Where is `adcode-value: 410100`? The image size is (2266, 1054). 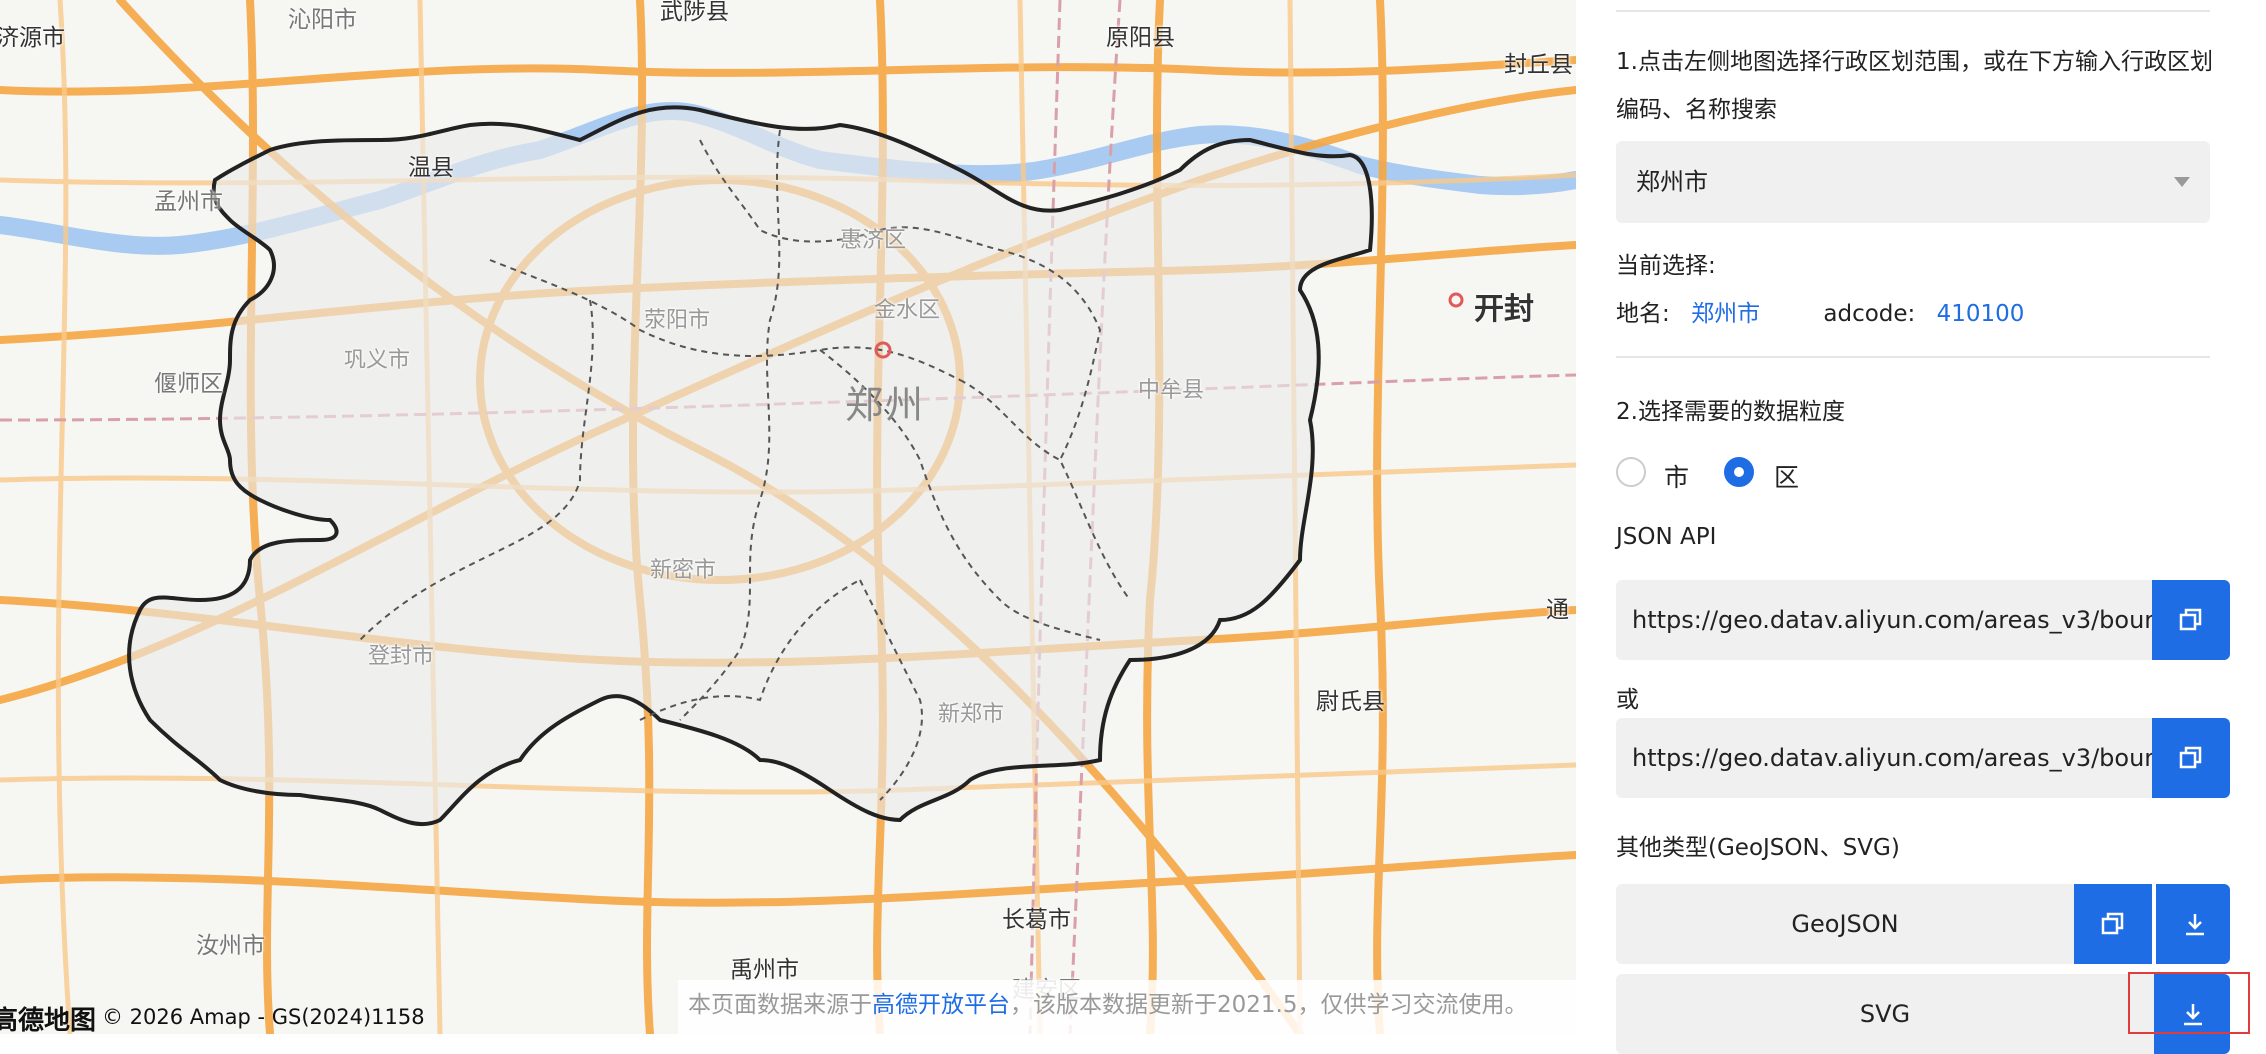 adcode-value: 410100 is located at coordinates (1980, 314).